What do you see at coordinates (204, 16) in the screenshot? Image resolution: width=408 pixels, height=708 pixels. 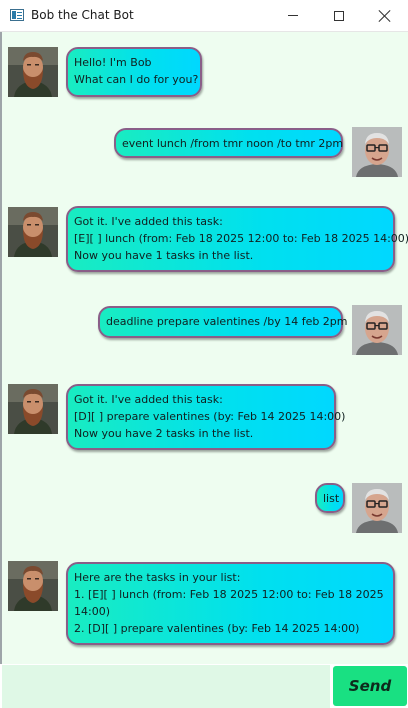 I see `title-bar: Bob the Chat Bot` at bounding box center [204, 16].